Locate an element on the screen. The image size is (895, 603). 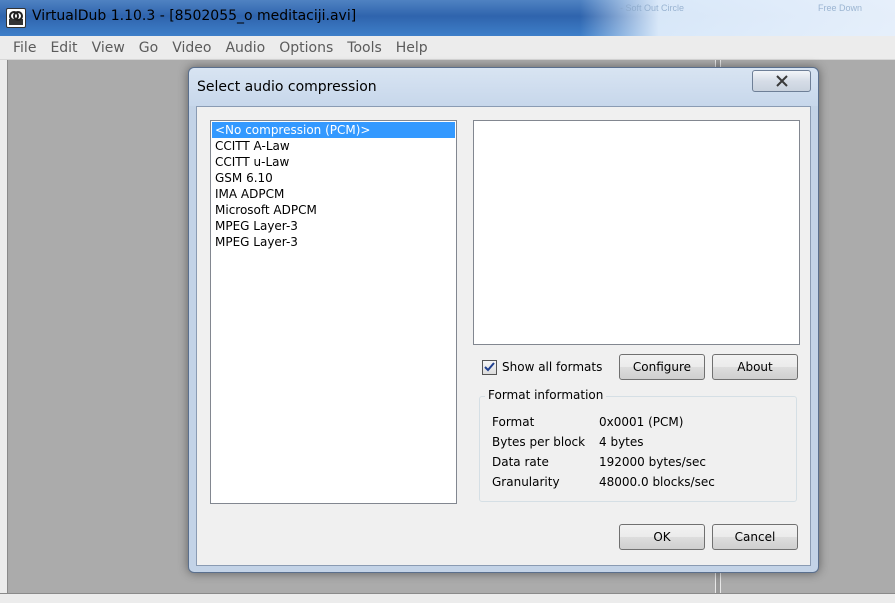
background-window-hint: Free Down is located at coordinates (840, 8).